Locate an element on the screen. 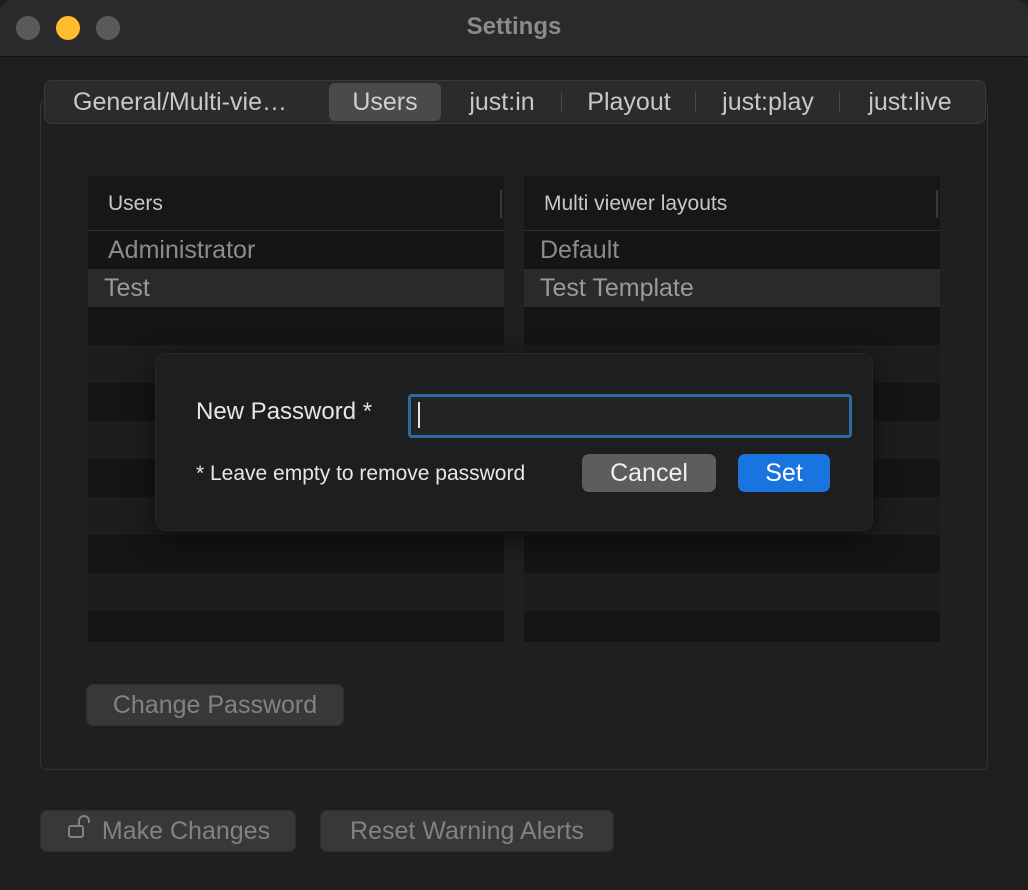 This screenshot has width=1028, height=890. reset-warning-alerts-button: Reset Warning Alerts is located at coordinates (467, 831).